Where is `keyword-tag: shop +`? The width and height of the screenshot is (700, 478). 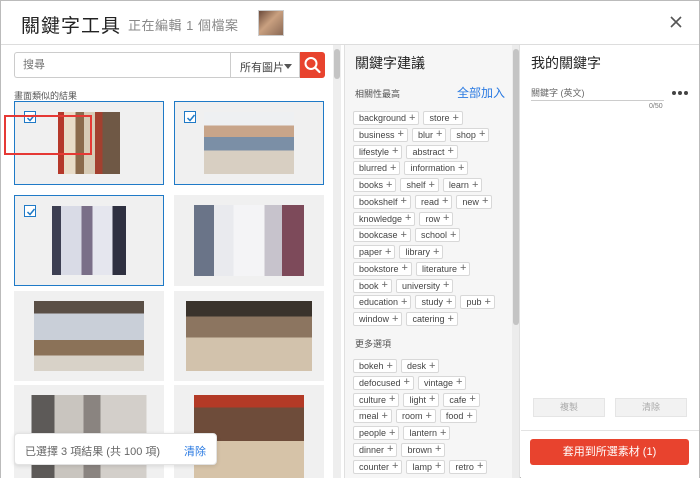 keyword-tag: shop + is located at coordinates (470, 134).